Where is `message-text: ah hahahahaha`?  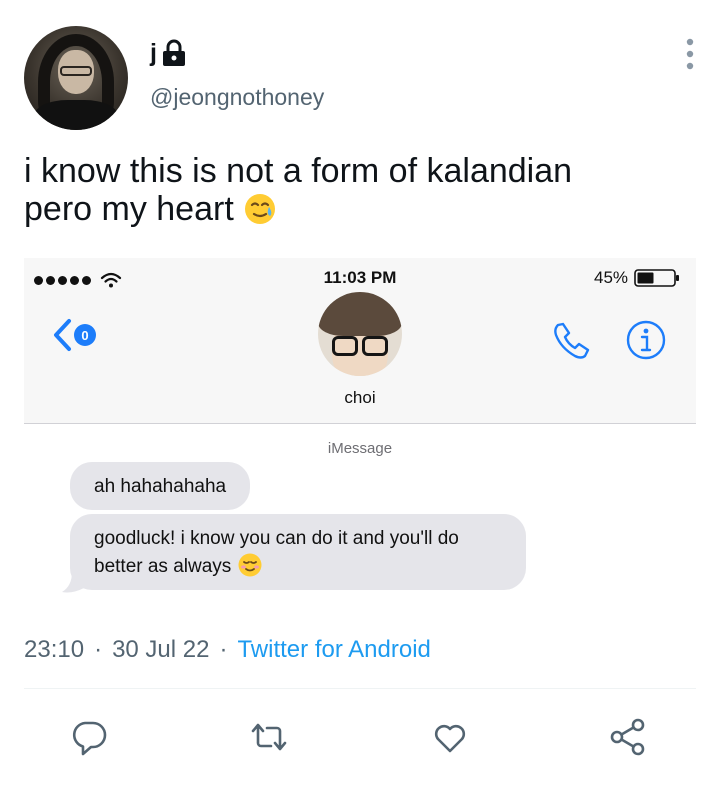
message-text: ah hahahahaha is located at coordinates (160, 486).